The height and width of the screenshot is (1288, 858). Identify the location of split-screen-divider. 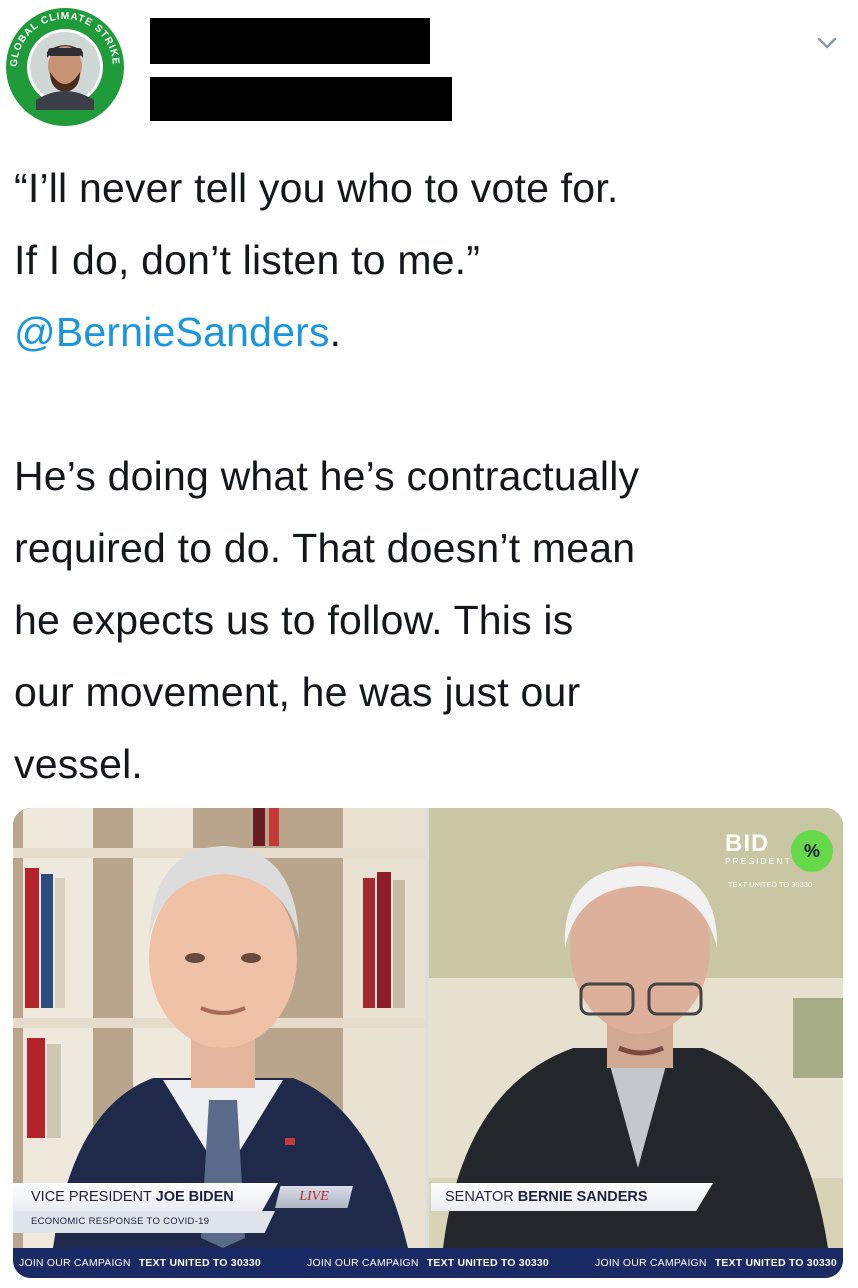
(427, 1043).